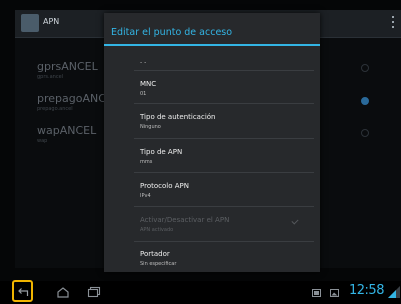 The width and height of the screenshot is (401, 304). I want to click on back-button, so click(22, 291).